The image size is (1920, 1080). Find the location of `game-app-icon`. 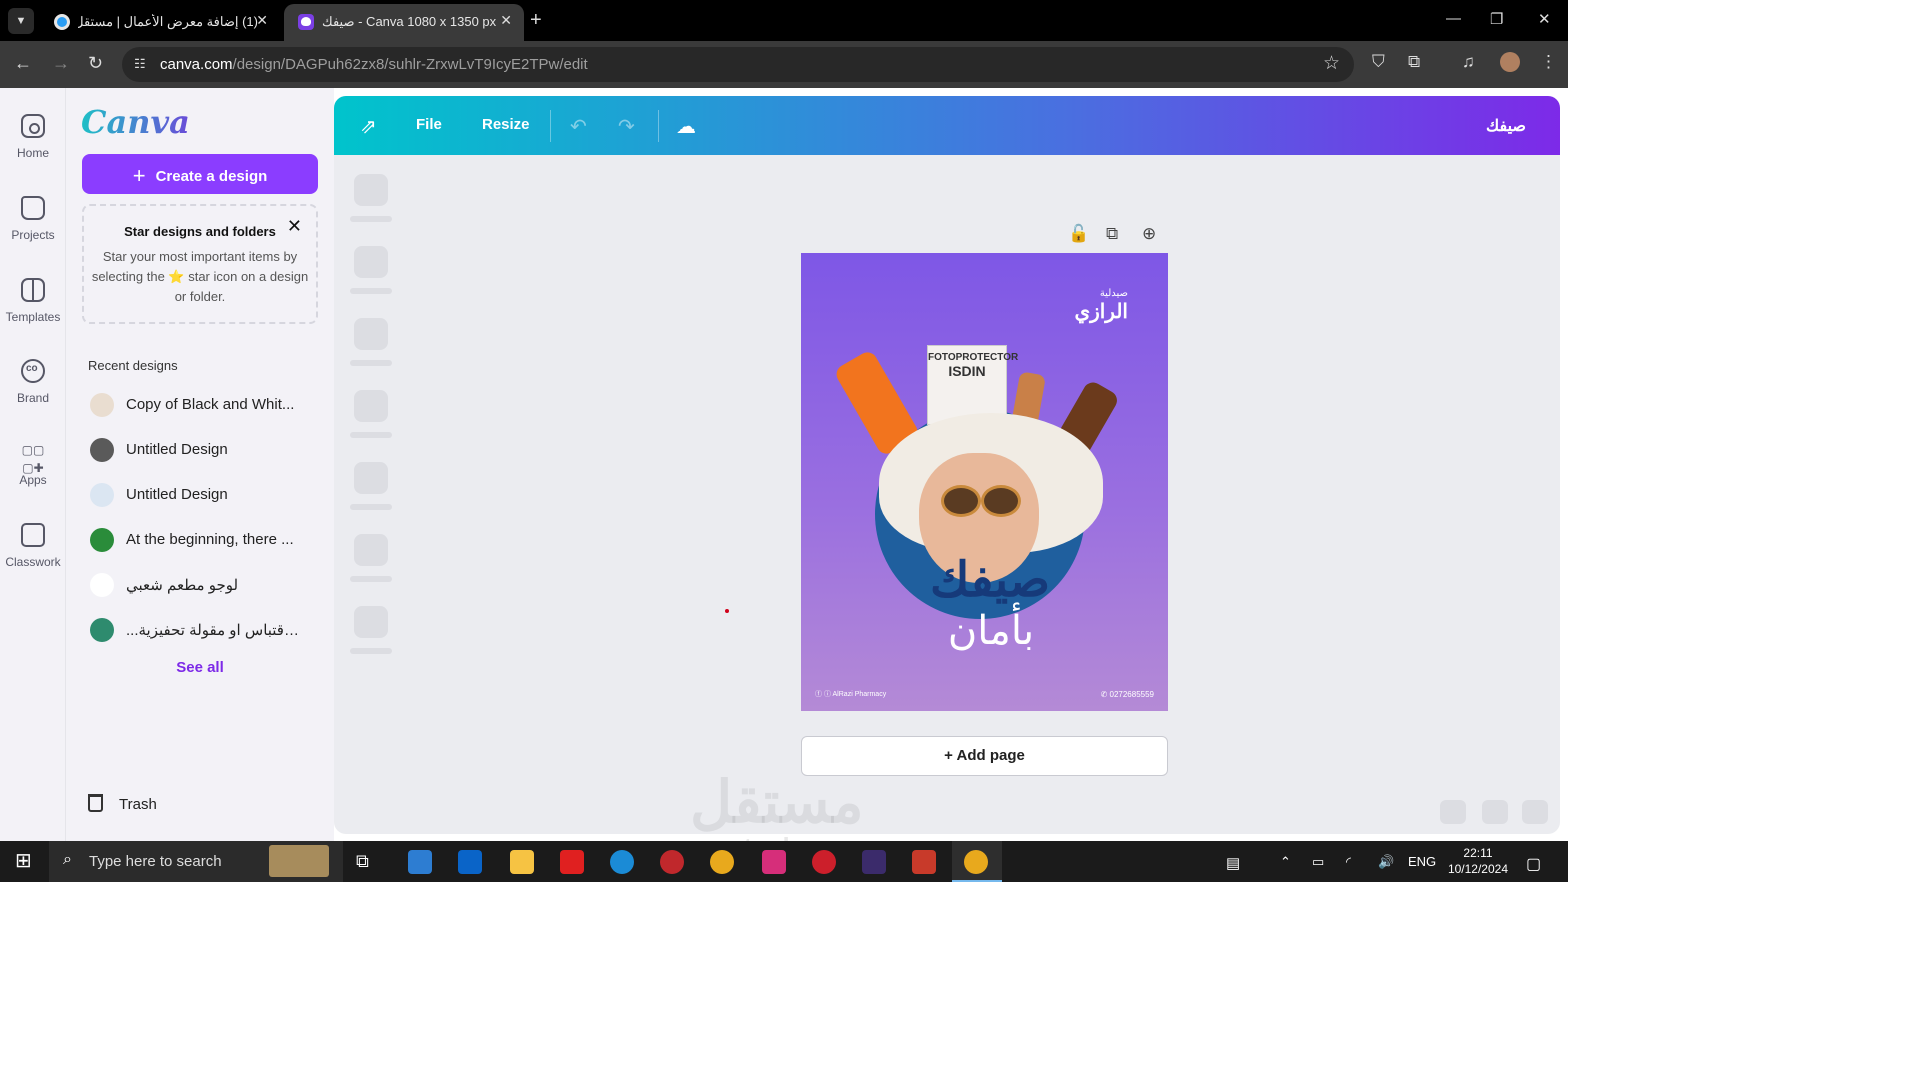

game-app-icon is located at coordinates (672, 862).